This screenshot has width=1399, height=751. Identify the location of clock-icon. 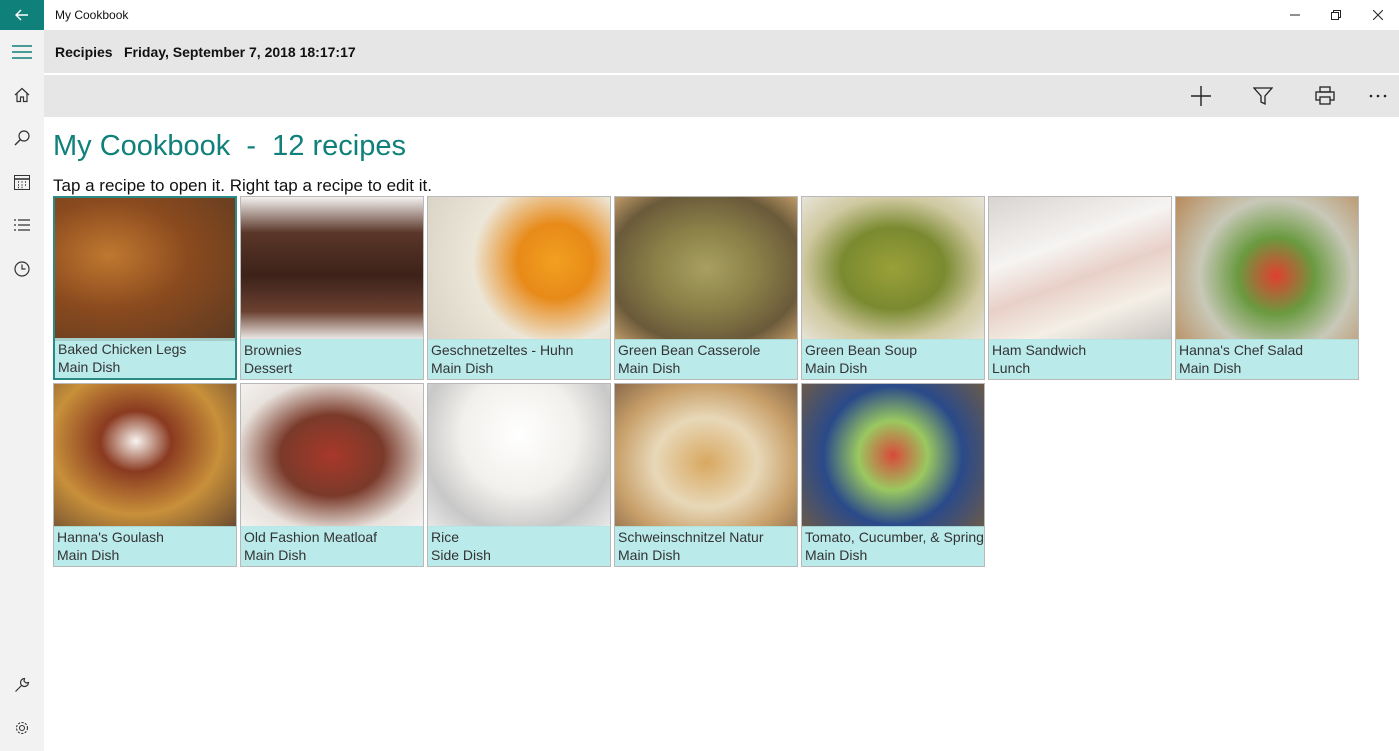
(22, 269).